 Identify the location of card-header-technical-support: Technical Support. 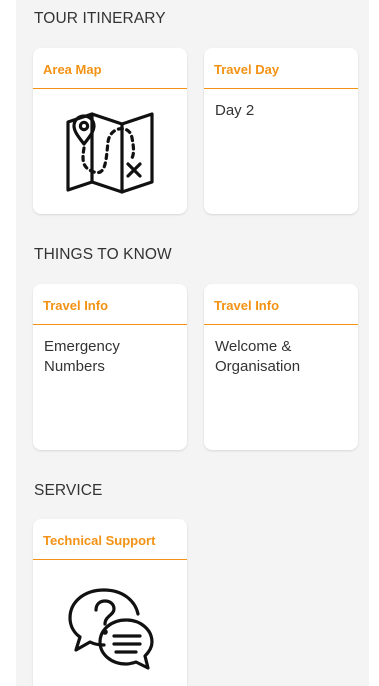
(110, 539).